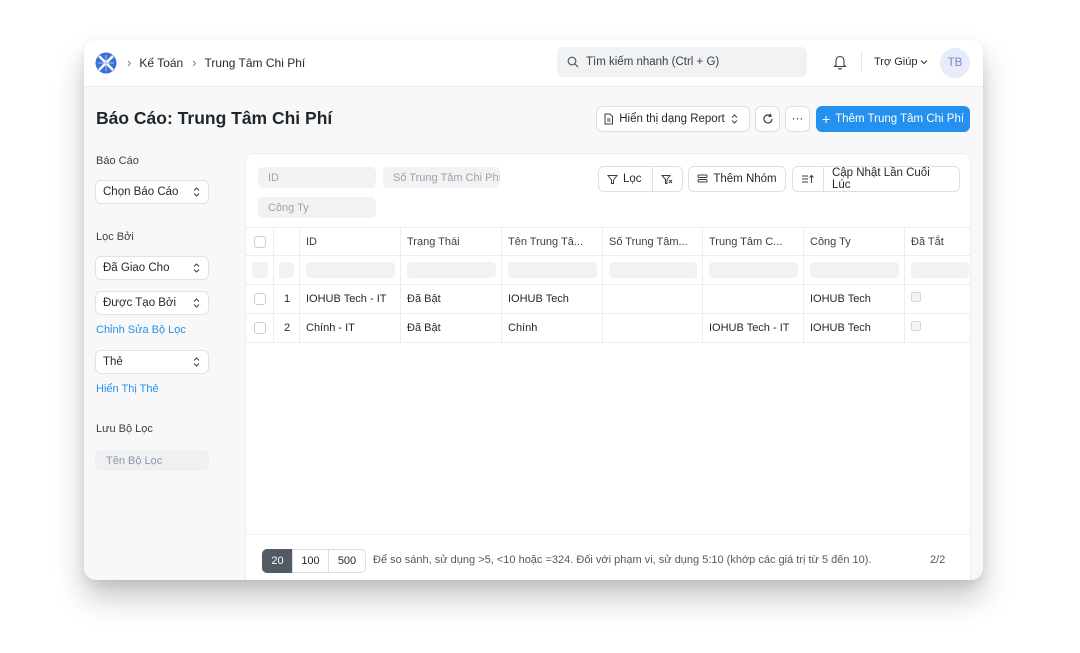 This screenshot has height=653, width=1080. What do you see at coordinates (937, 241) in the screenshot?
I see `column-header-disabled: Đã Tắt` at bounding box center [937, 241].